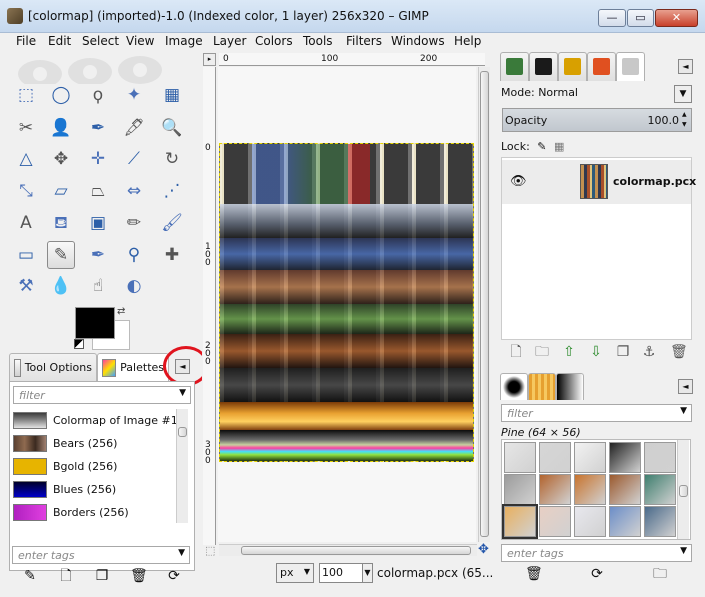 Image resolution: width=705 pixels, height=597 pixels. Describe the element at coordinates (597, 120) in the screenshot. I see `opacity-slider: Opacity 100.0 ▲ ▼` at that location.